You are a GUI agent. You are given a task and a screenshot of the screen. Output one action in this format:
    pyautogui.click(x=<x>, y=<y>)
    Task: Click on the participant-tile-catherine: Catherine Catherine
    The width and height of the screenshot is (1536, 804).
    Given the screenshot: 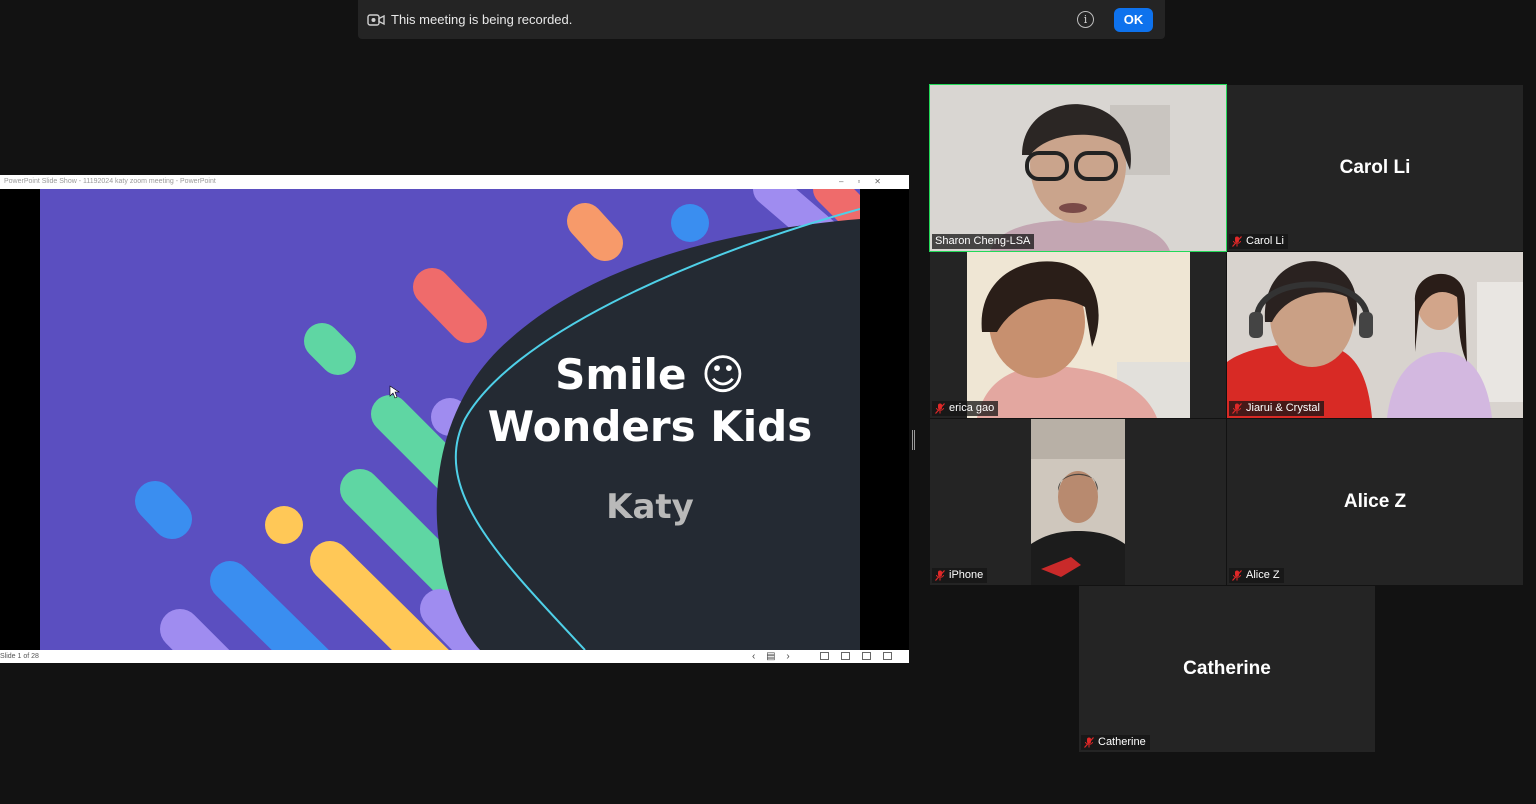 What is the action you would take?
    pyautogui.click(x=1227, y=669)
    